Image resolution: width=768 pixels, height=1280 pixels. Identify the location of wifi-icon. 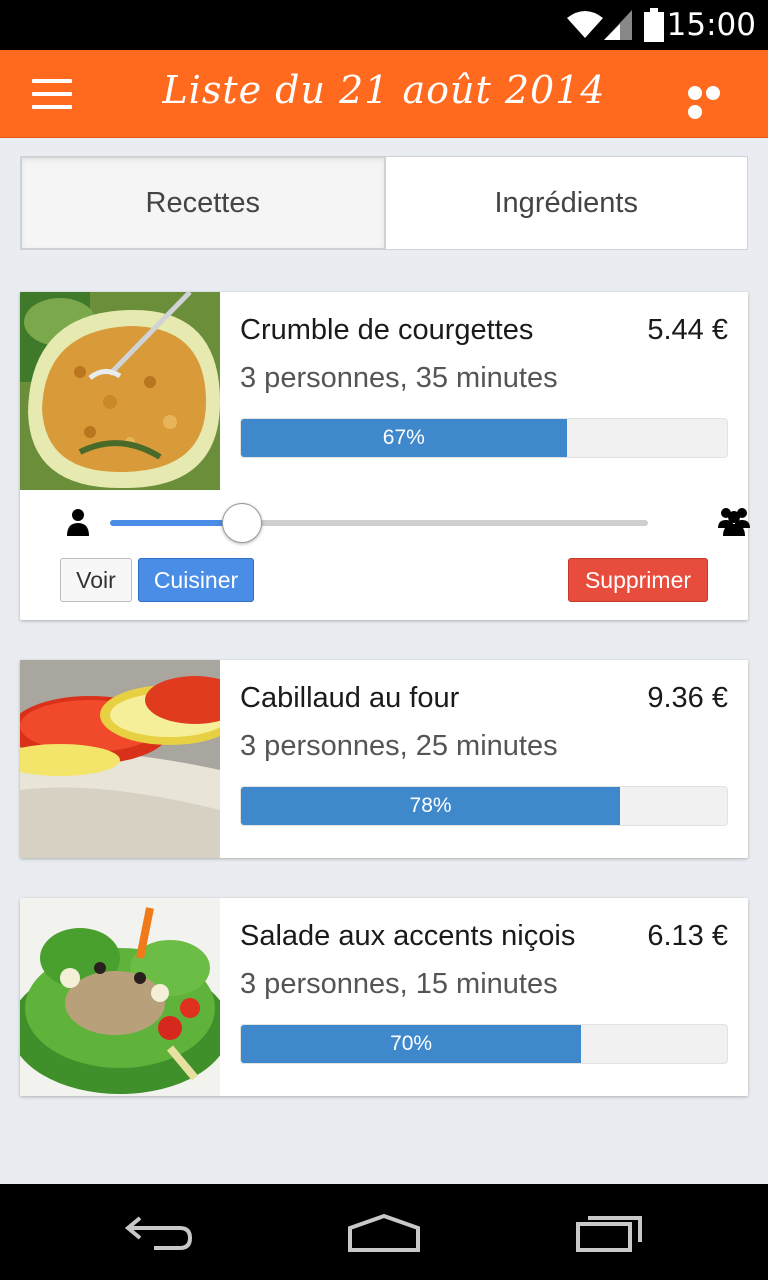
(585, 24).